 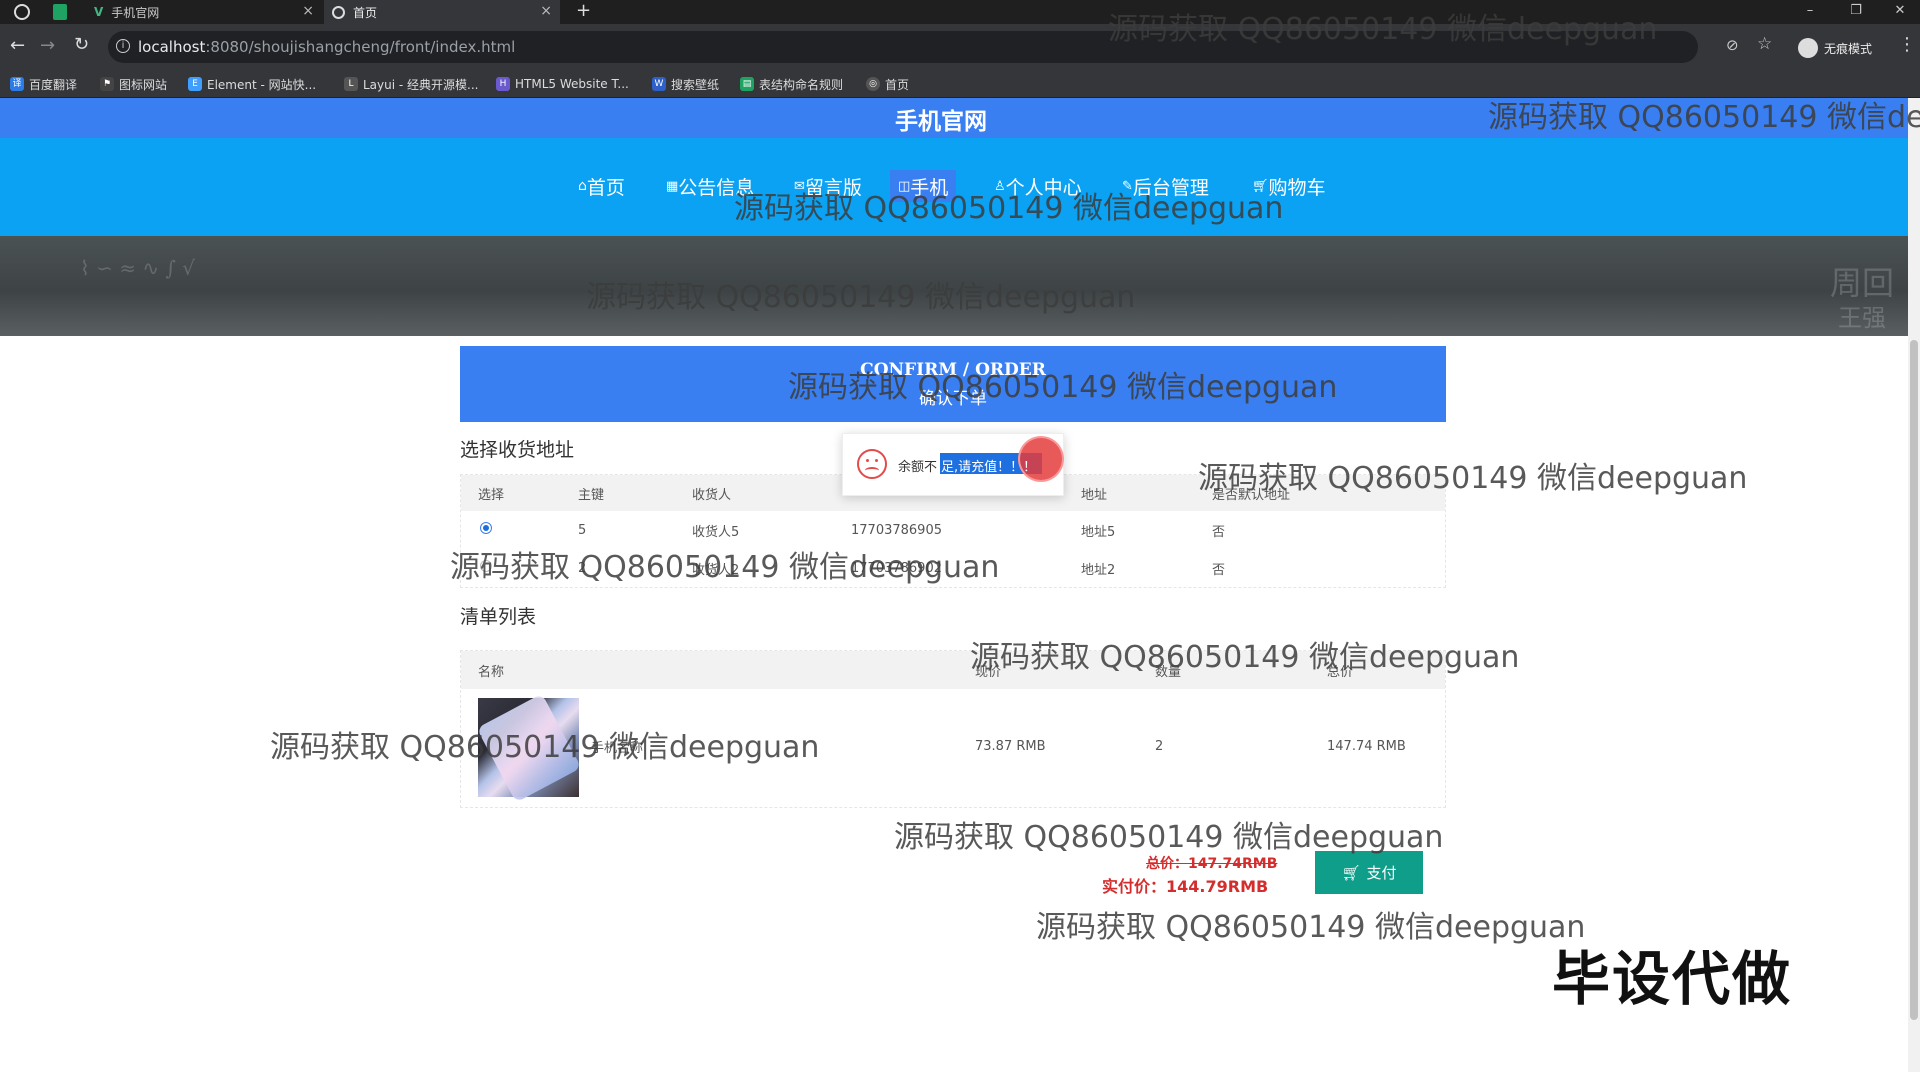 What do you see at coordinates (81, 44) in the screenshot?
I see `reload-icon: ↻` at bounding box center [81, 44].